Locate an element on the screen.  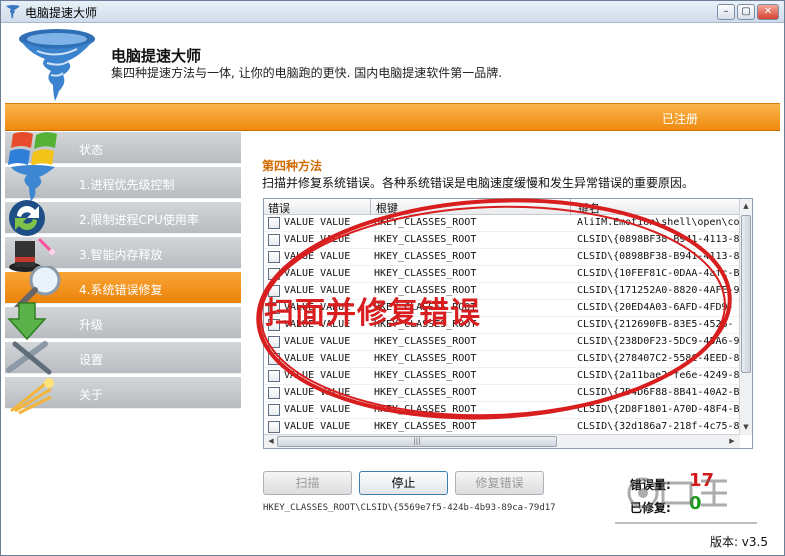
table-header: 错误 根键 键名 is located at coordinates (502, 207).